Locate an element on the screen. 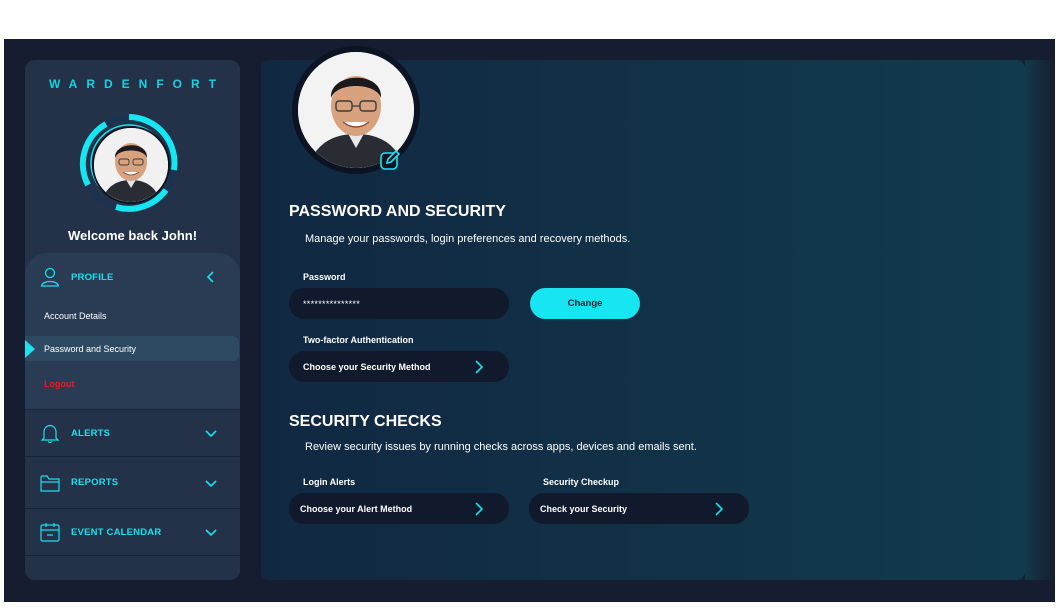  sidebar-item-account-details: Account Details is located at coordinates (75, 316).